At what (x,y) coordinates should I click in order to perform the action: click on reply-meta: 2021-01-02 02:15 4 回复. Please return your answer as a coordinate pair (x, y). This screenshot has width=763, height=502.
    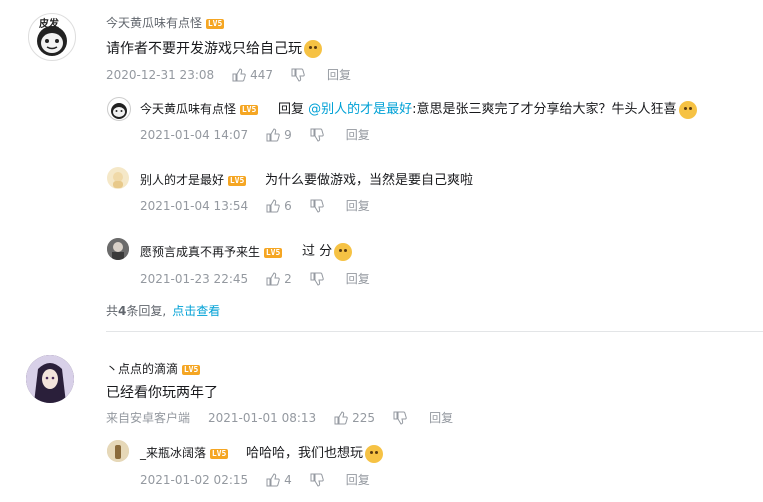
    Looking at the image, I should click on (255, 479).